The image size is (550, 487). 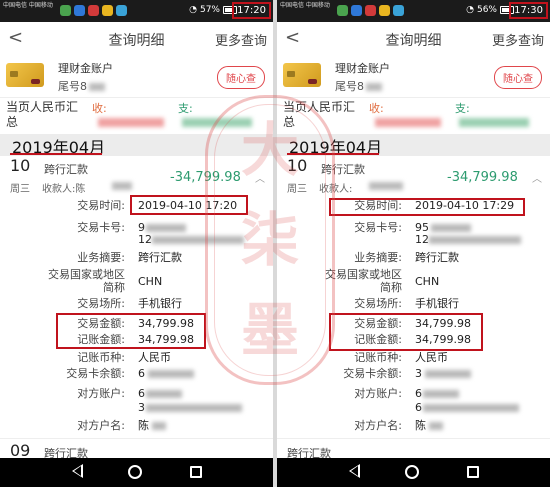 What do you see at coordinates (413, 449) in the screenshot?
I see `next-transaction-row: 跨行汇款` at bounding box center [413, 449].